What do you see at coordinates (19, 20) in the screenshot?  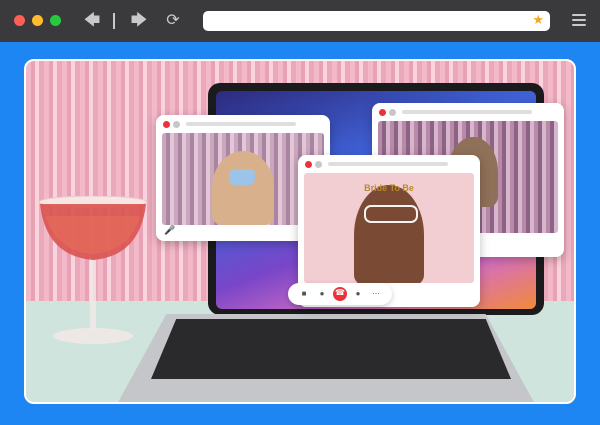 I see `close-window-button` at bounding box center [19, 20].